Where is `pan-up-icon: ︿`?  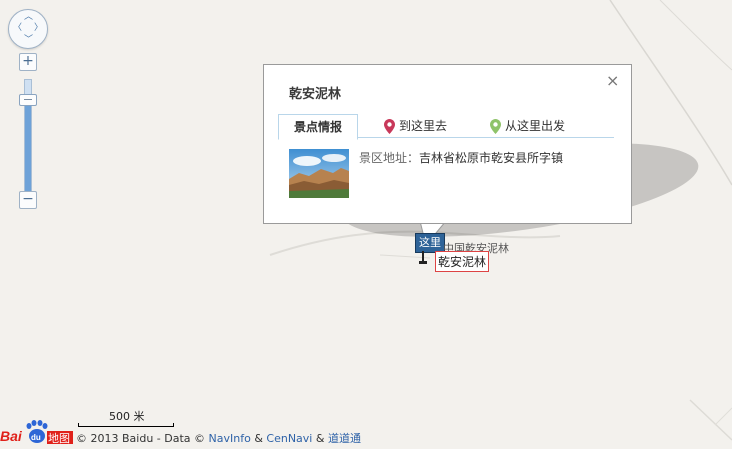 pan-up-icon: ︿ is located at coordinates (28, 17).